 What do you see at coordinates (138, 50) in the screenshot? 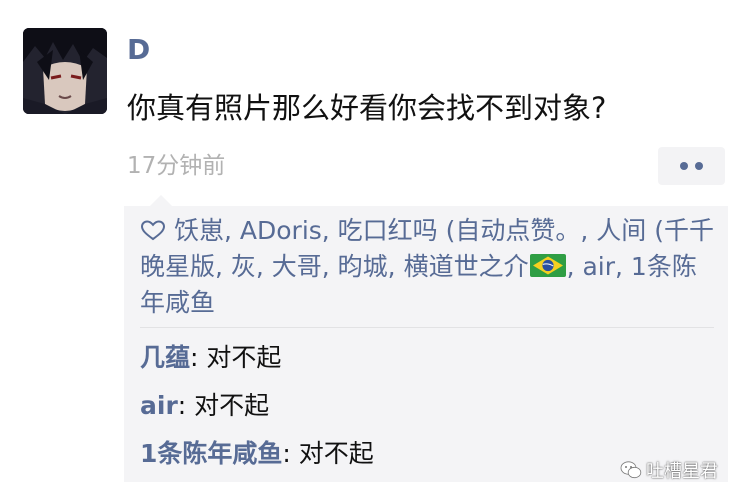
I see `post-author-name: D` at bounding box center [138, 50].